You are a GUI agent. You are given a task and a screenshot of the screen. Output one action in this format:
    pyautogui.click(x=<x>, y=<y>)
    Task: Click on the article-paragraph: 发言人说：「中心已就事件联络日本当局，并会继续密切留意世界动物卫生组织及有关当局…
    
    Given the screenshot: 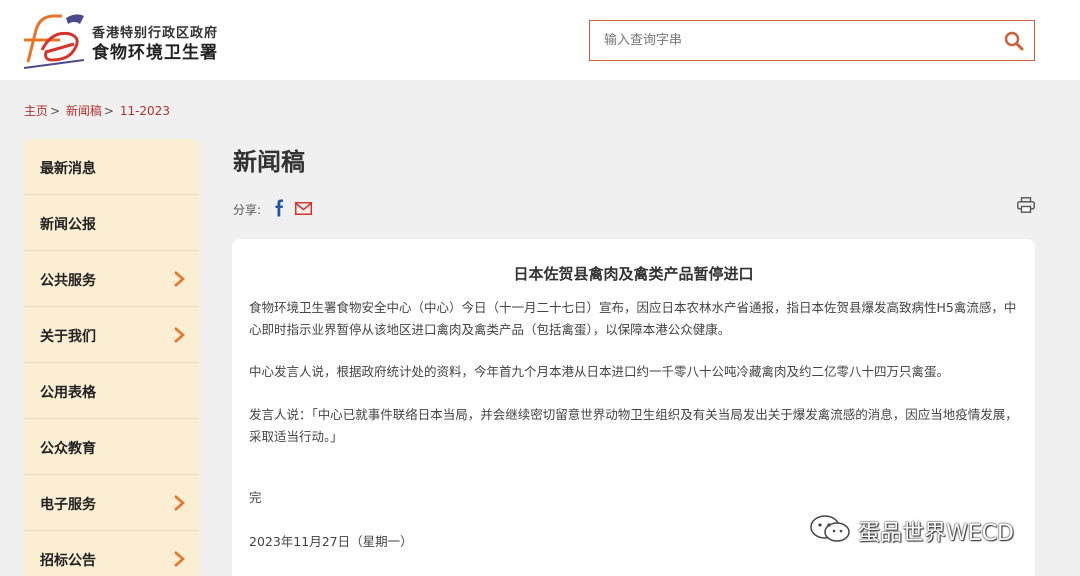 What is the action you would take?
    pyautogui.click(x=633, y=425)
    